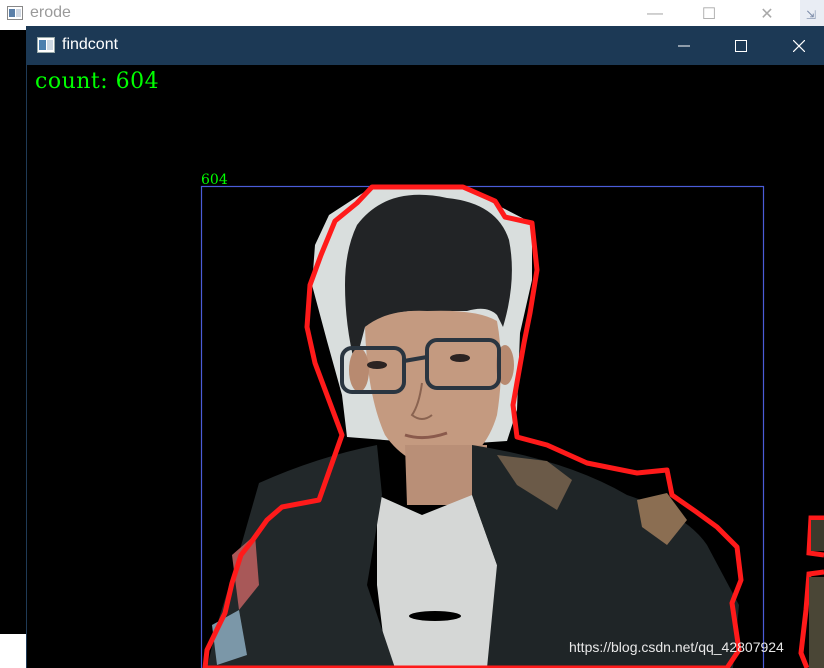 The image size is (824, 668). I want to click on erode-window-title: erode, so click(50, 12).